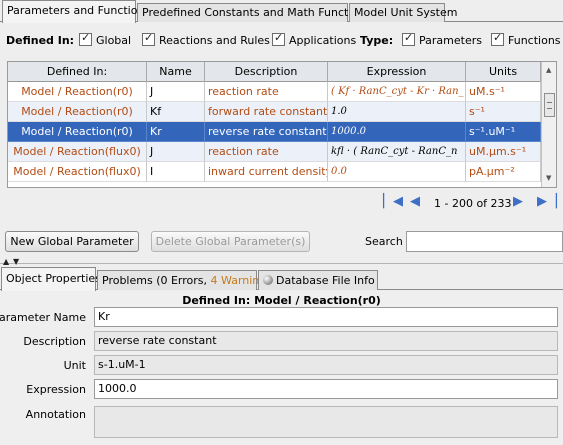 This screenshot has height=445, width=563. What do you see at coordinates (403, 12) in the screenshot?
I see `tab-model-unit-system: Model Unit System` at bounding box center [403, 12].